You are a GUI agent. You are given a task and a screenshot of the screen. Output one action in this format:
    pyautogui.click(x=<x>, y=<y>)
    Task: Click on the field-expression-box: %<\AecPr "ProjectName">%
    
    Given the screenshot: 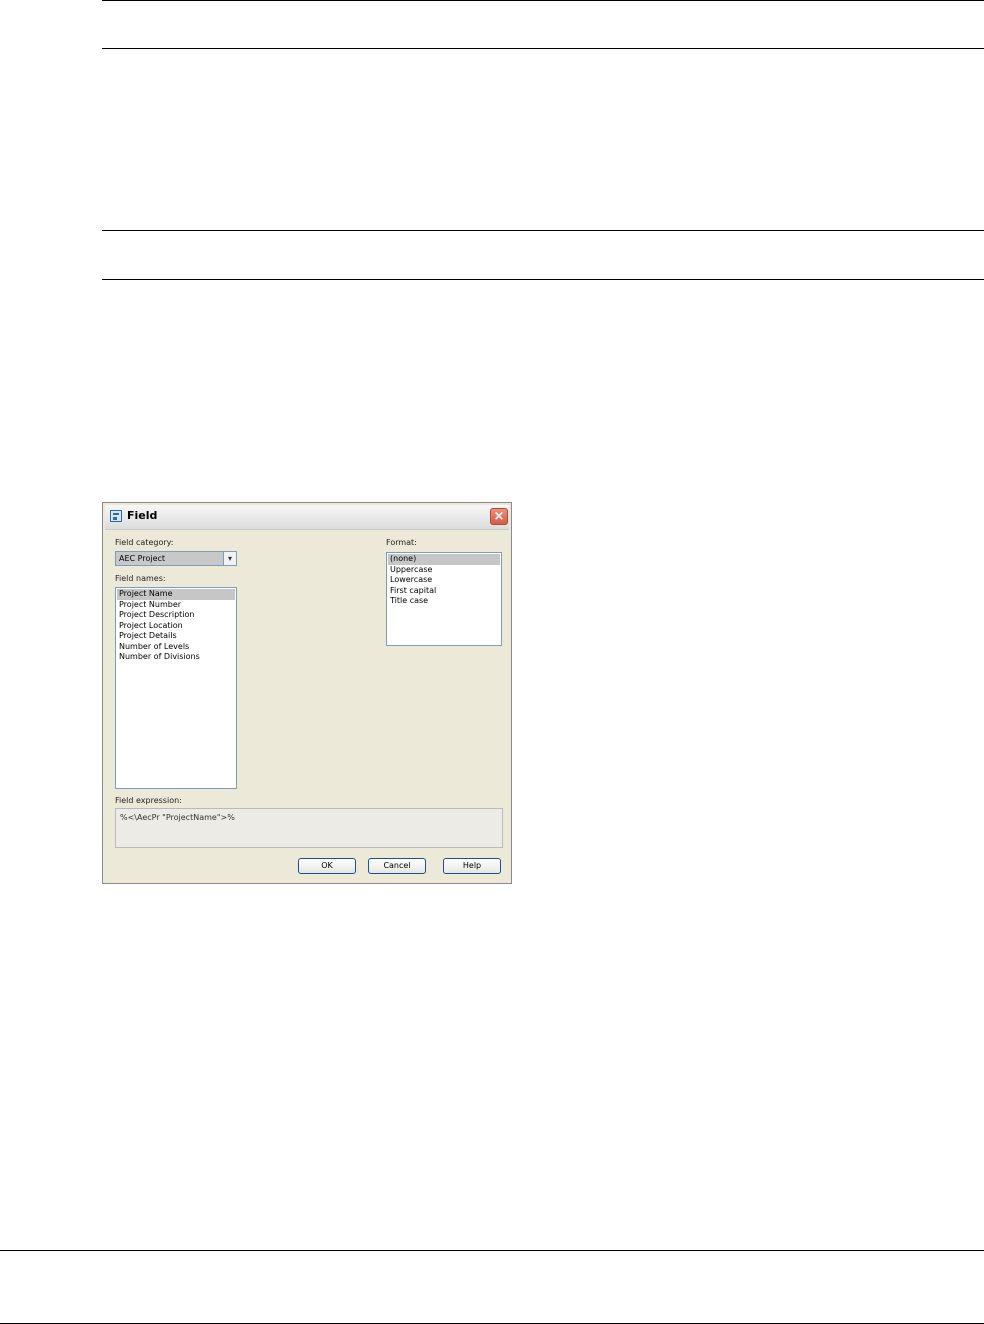 What is the action you would take?
    pyautogui.click(x=309, y=828)
    